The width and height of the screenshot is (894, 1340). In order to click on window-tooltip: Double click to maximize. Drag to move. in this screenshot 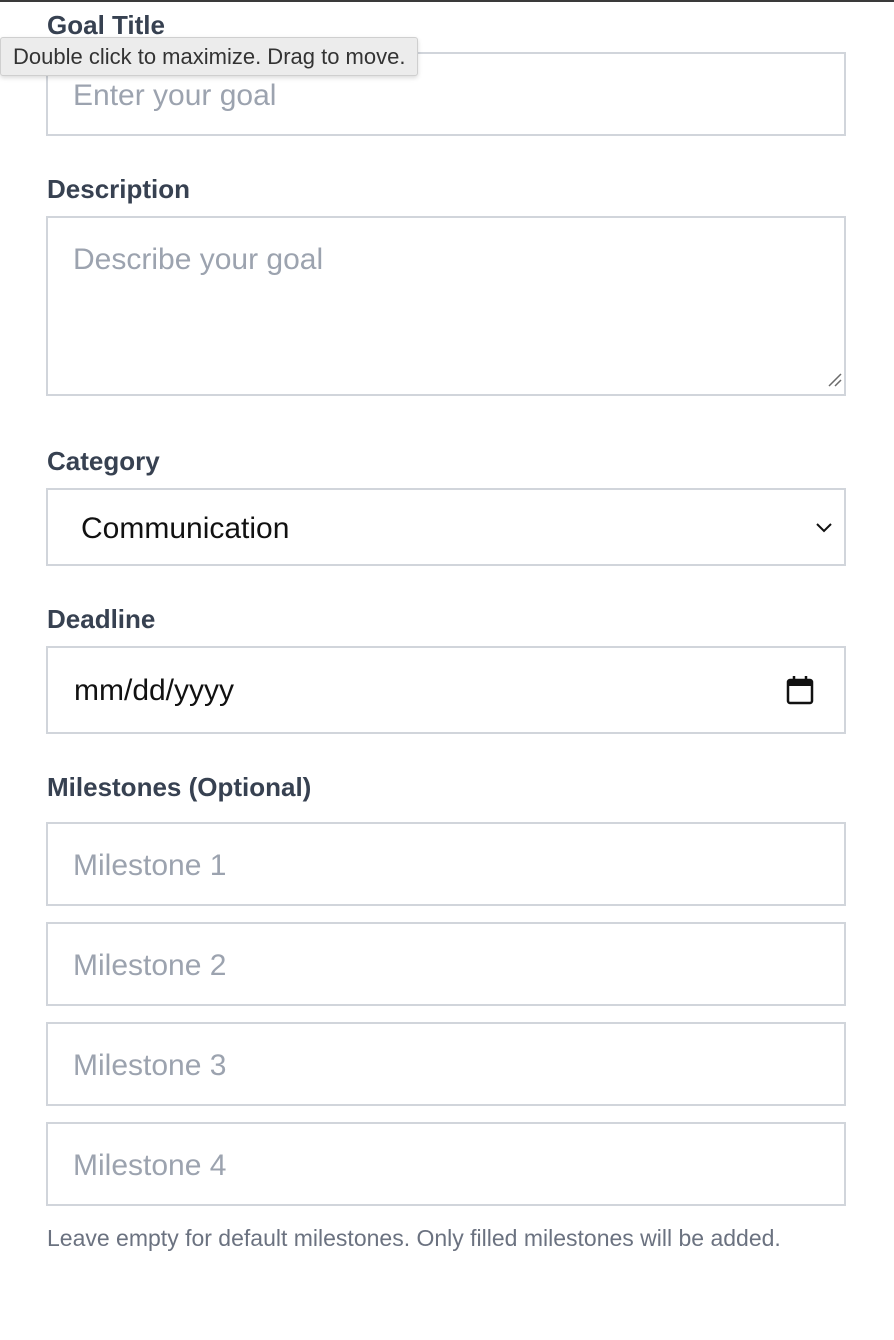, I will do `click(209, 56)`.